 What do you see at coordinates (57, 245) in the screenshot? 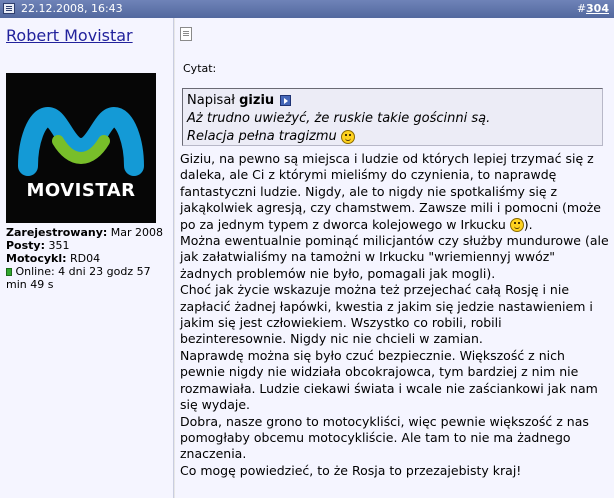
I see `posts-value: 351` at bounding box center [57, 245].